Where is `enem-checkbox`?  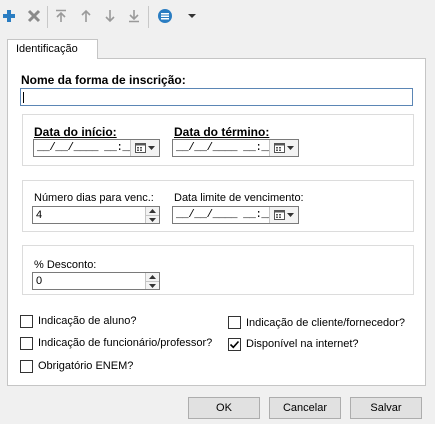 enem-checkbox is located at coordinates (26, 366).